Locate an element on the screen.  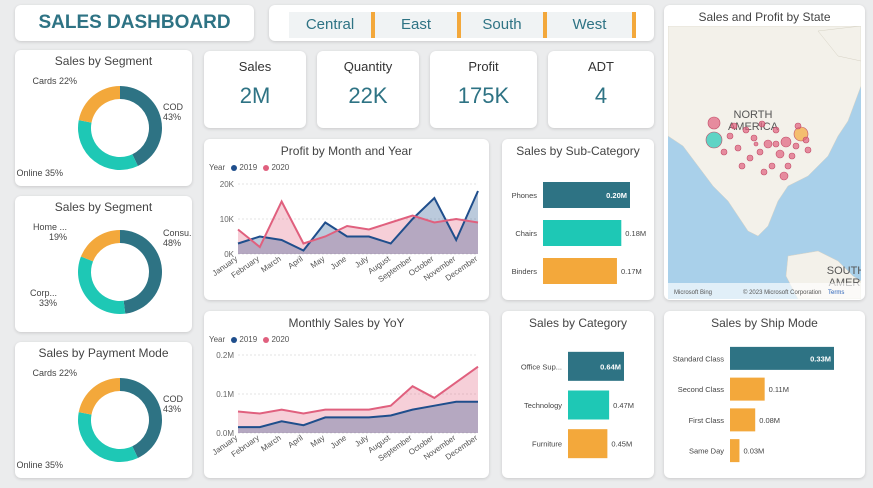
kpi-value: 175K is located at coordinates (483, 95).